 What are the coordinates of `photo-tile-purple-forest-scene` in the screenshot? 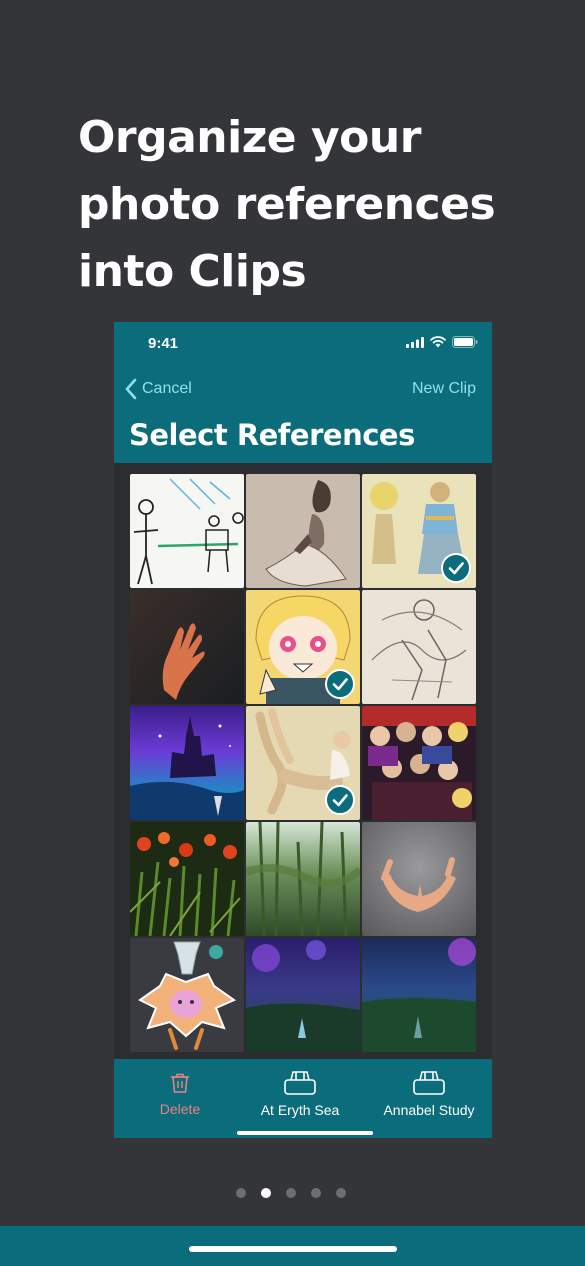 It's located at (303, 995).